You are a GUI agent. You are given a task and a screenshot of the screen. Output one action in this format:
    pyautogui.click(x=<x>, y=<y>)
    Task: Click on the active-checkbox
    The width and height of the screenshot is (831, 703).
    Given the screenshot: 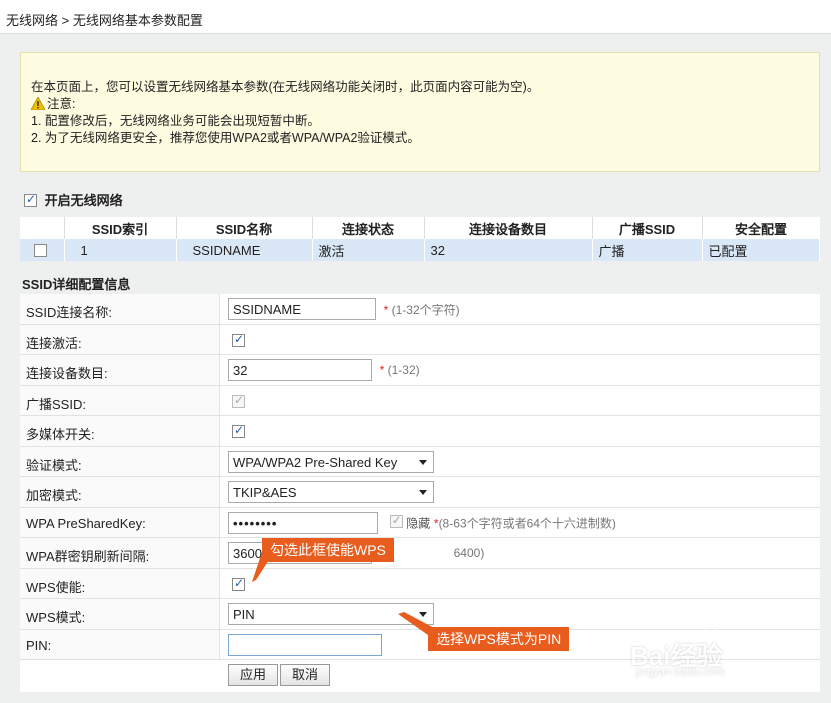 What is the action you would take?
    pyautogui.click(x=238, y=339)
    